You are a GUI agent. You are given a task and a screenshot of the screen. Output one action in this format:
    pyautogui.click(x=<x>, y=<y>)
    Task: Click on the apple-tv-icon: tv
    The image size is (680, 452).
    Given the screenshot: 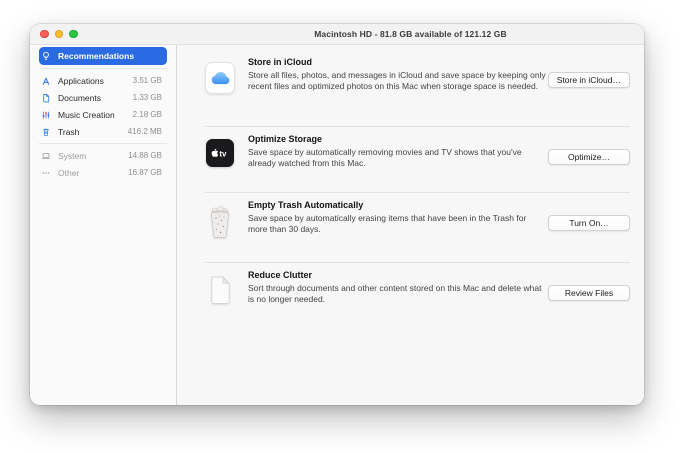 What is the action you would take?
    pyautogui.click(x=220, y=153)
    